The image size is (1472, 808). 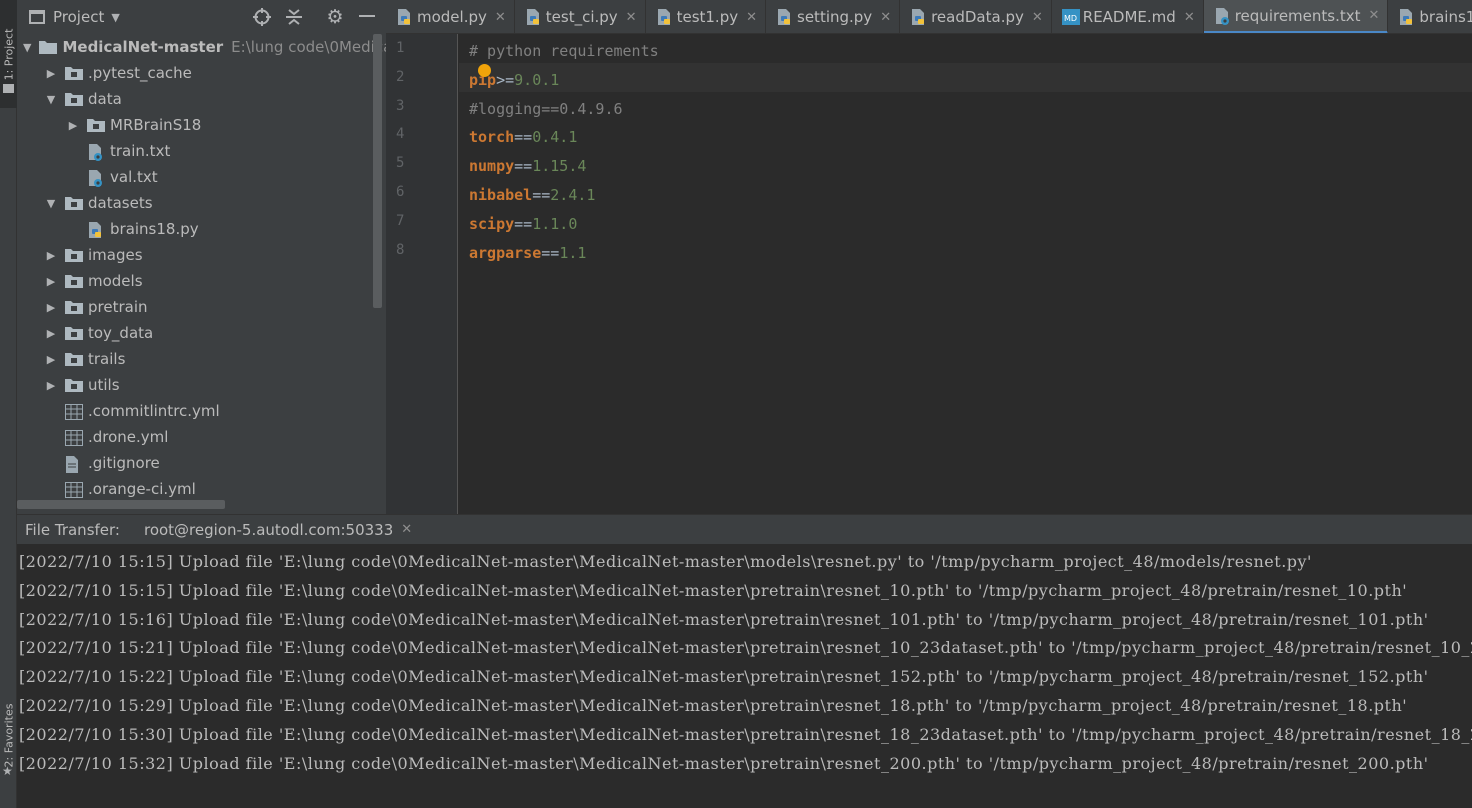 I want to click on version-value: 2.4.1, so click(x=573, y=195).